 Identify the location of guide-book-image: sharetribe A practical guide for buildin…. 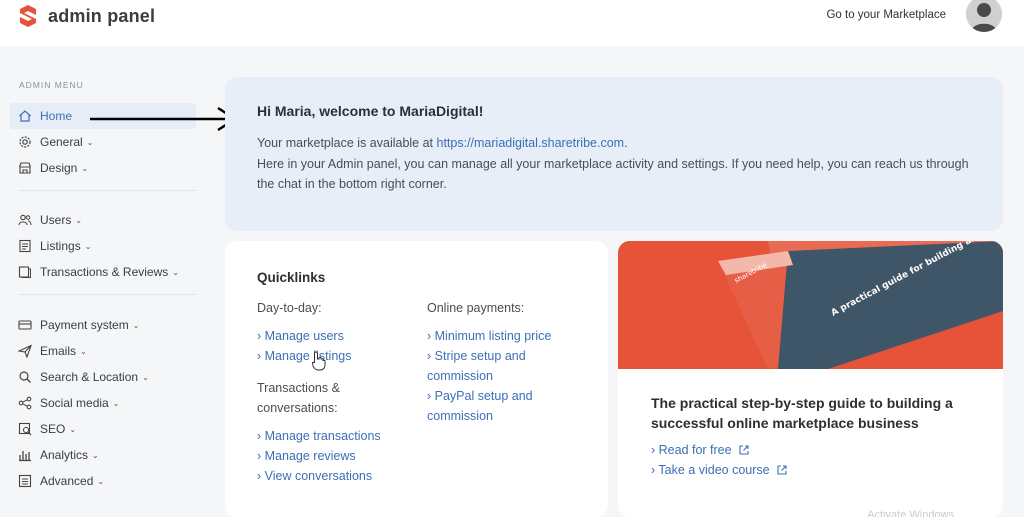
(810, 305).